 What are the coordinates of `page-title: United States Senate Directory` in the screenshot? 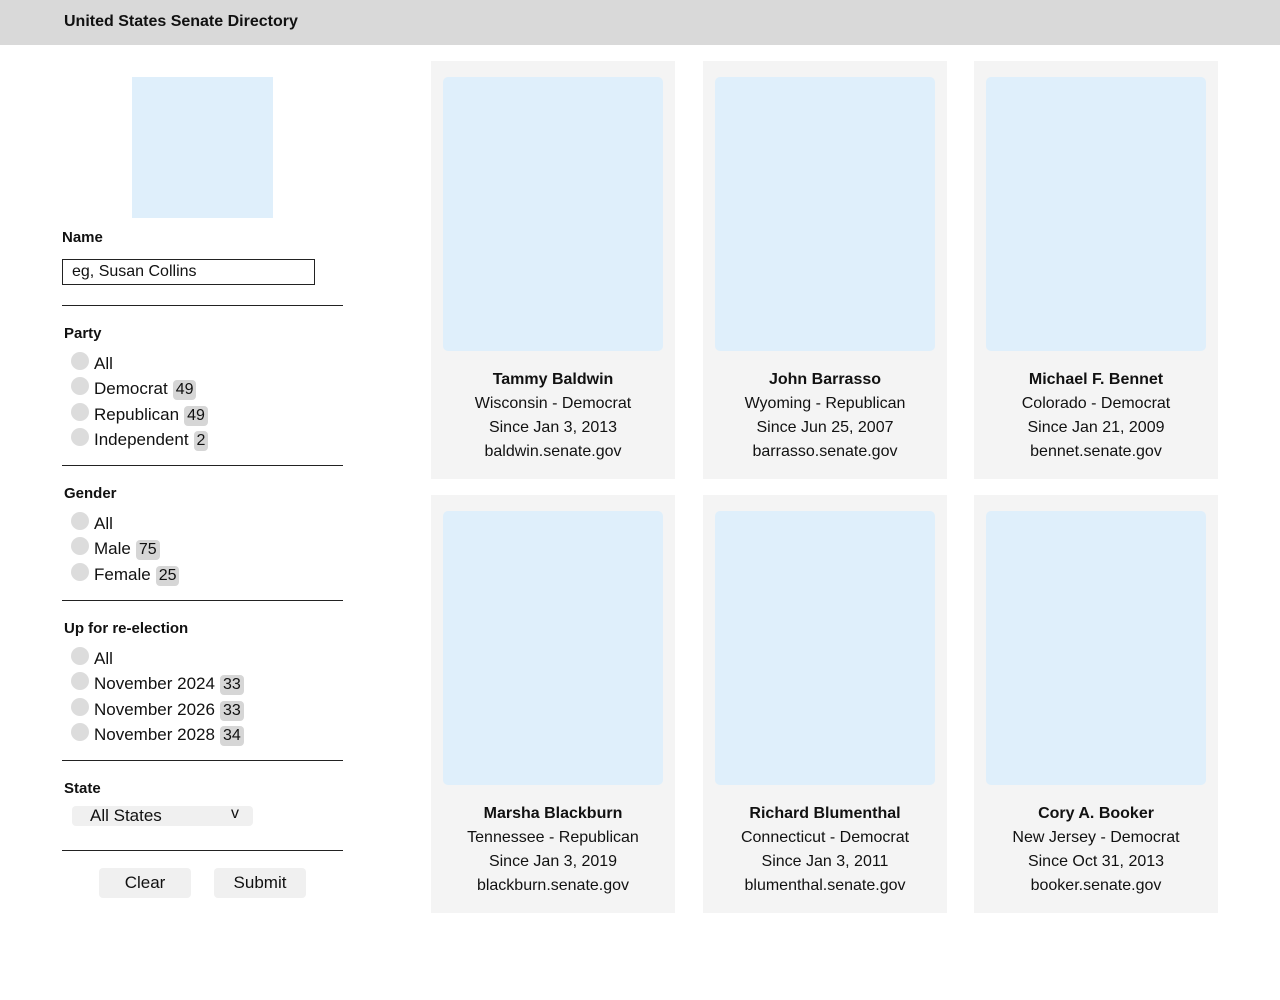 It's located at (181, 21).